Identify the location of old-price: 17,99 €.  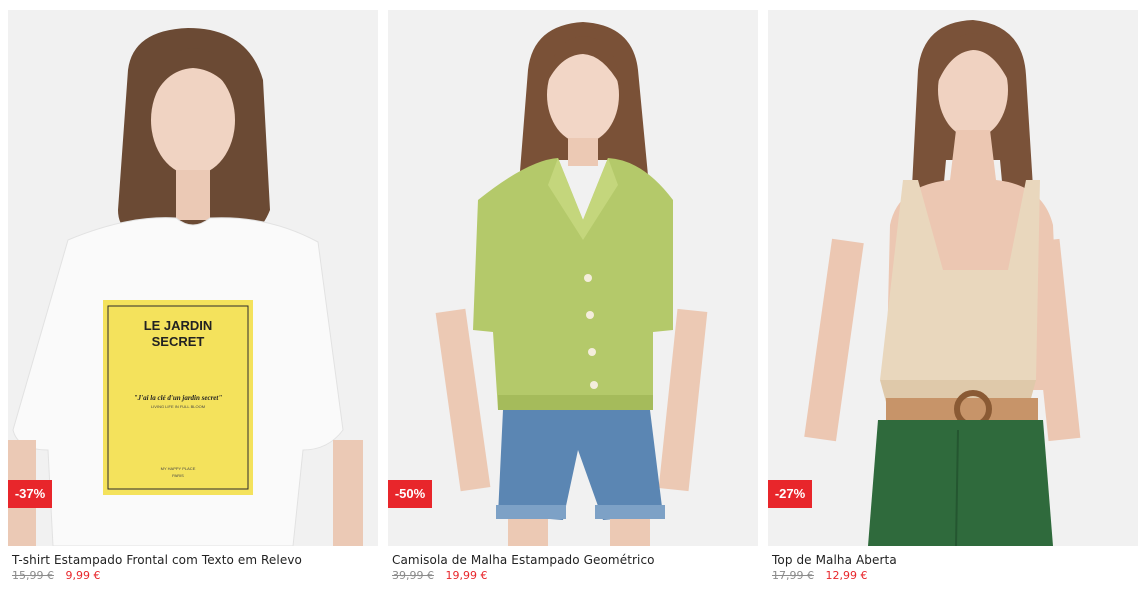
(793, 575).